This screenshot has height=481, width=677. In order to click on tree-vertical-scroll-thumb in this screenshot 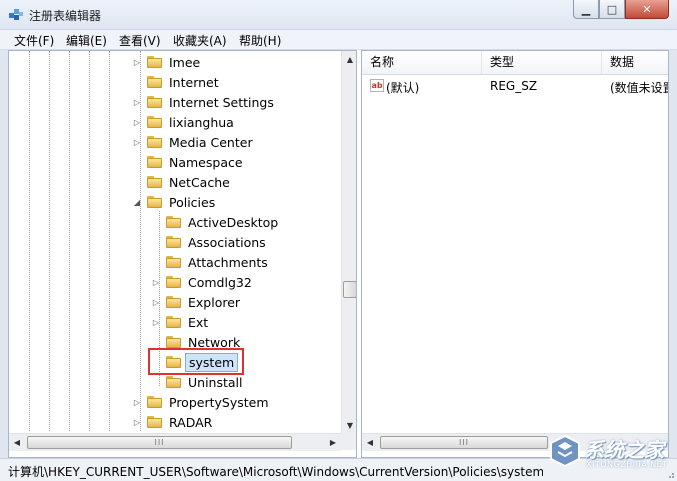, I will do `click(349, 289)`.